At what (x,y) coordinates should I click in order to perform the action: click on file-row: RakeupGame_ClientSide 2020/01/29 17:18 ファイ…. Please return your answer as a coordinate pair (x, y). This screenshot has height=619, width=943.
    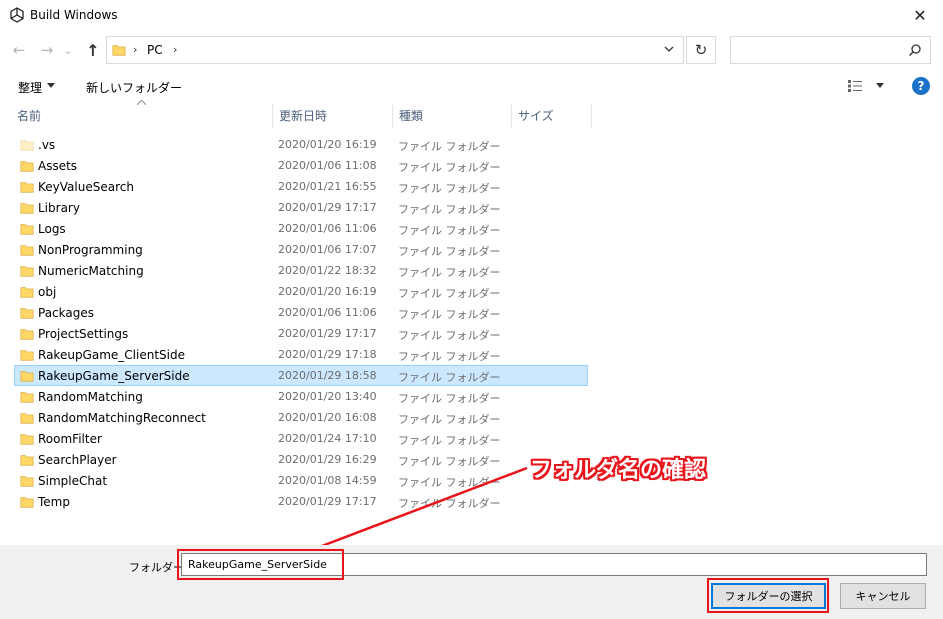
    Looking at the image, I should click on (301, 354).